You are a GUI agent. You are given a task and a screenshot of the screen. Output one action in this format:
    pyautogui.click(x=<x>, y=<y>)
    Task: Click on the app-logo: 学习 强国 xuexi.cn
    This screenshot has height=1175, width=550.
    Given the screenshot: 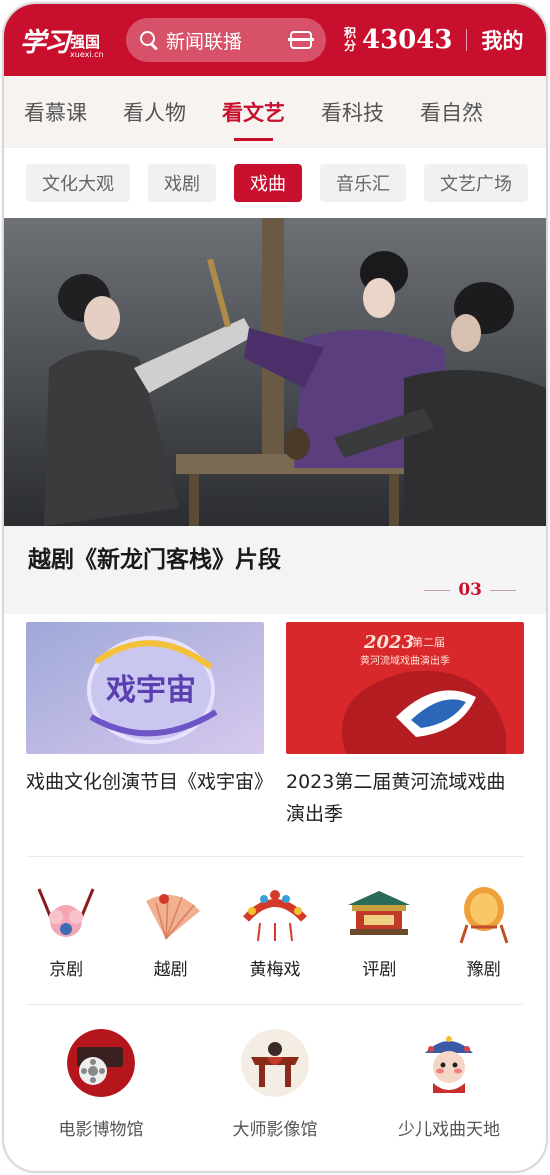 What is the action you would take?
    pyautogui.click(x=70, y=40)
    